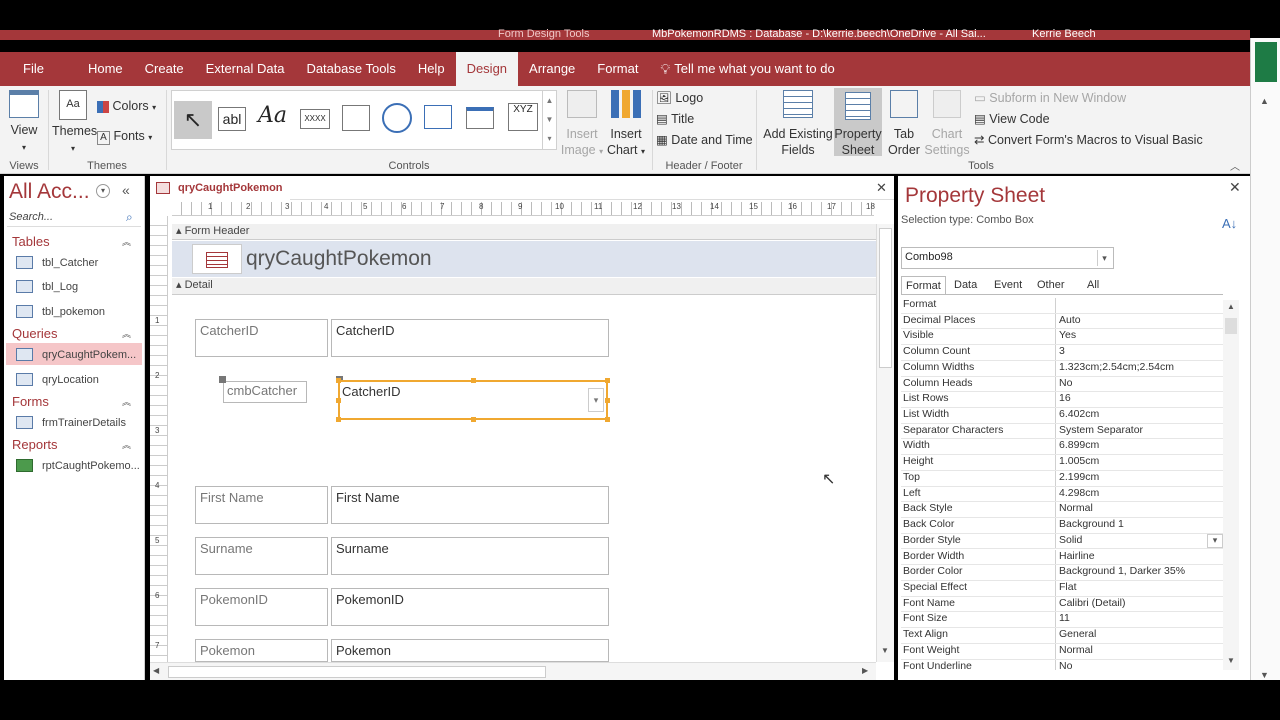 This screenshot has width=1280, height=720. Describe the element at coordinates (1139, 588) in the screenshot. I see `property-value: Flat` at that location.